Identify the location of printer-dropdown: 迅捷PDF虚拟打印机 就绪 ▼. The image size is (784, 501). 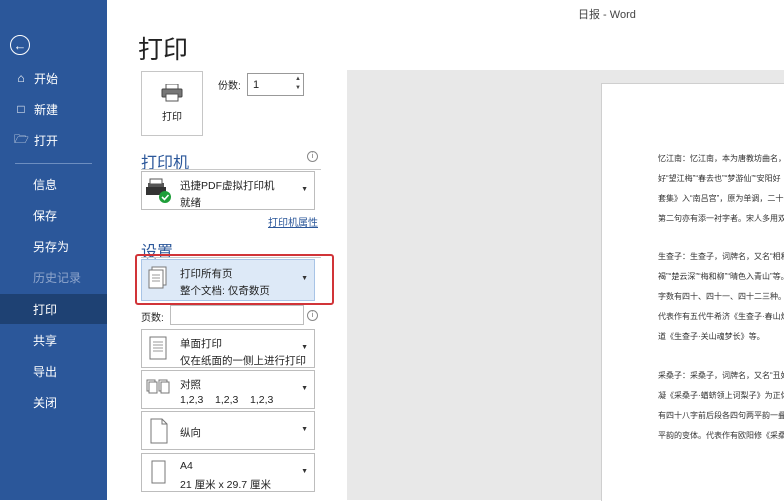
(228, 190).